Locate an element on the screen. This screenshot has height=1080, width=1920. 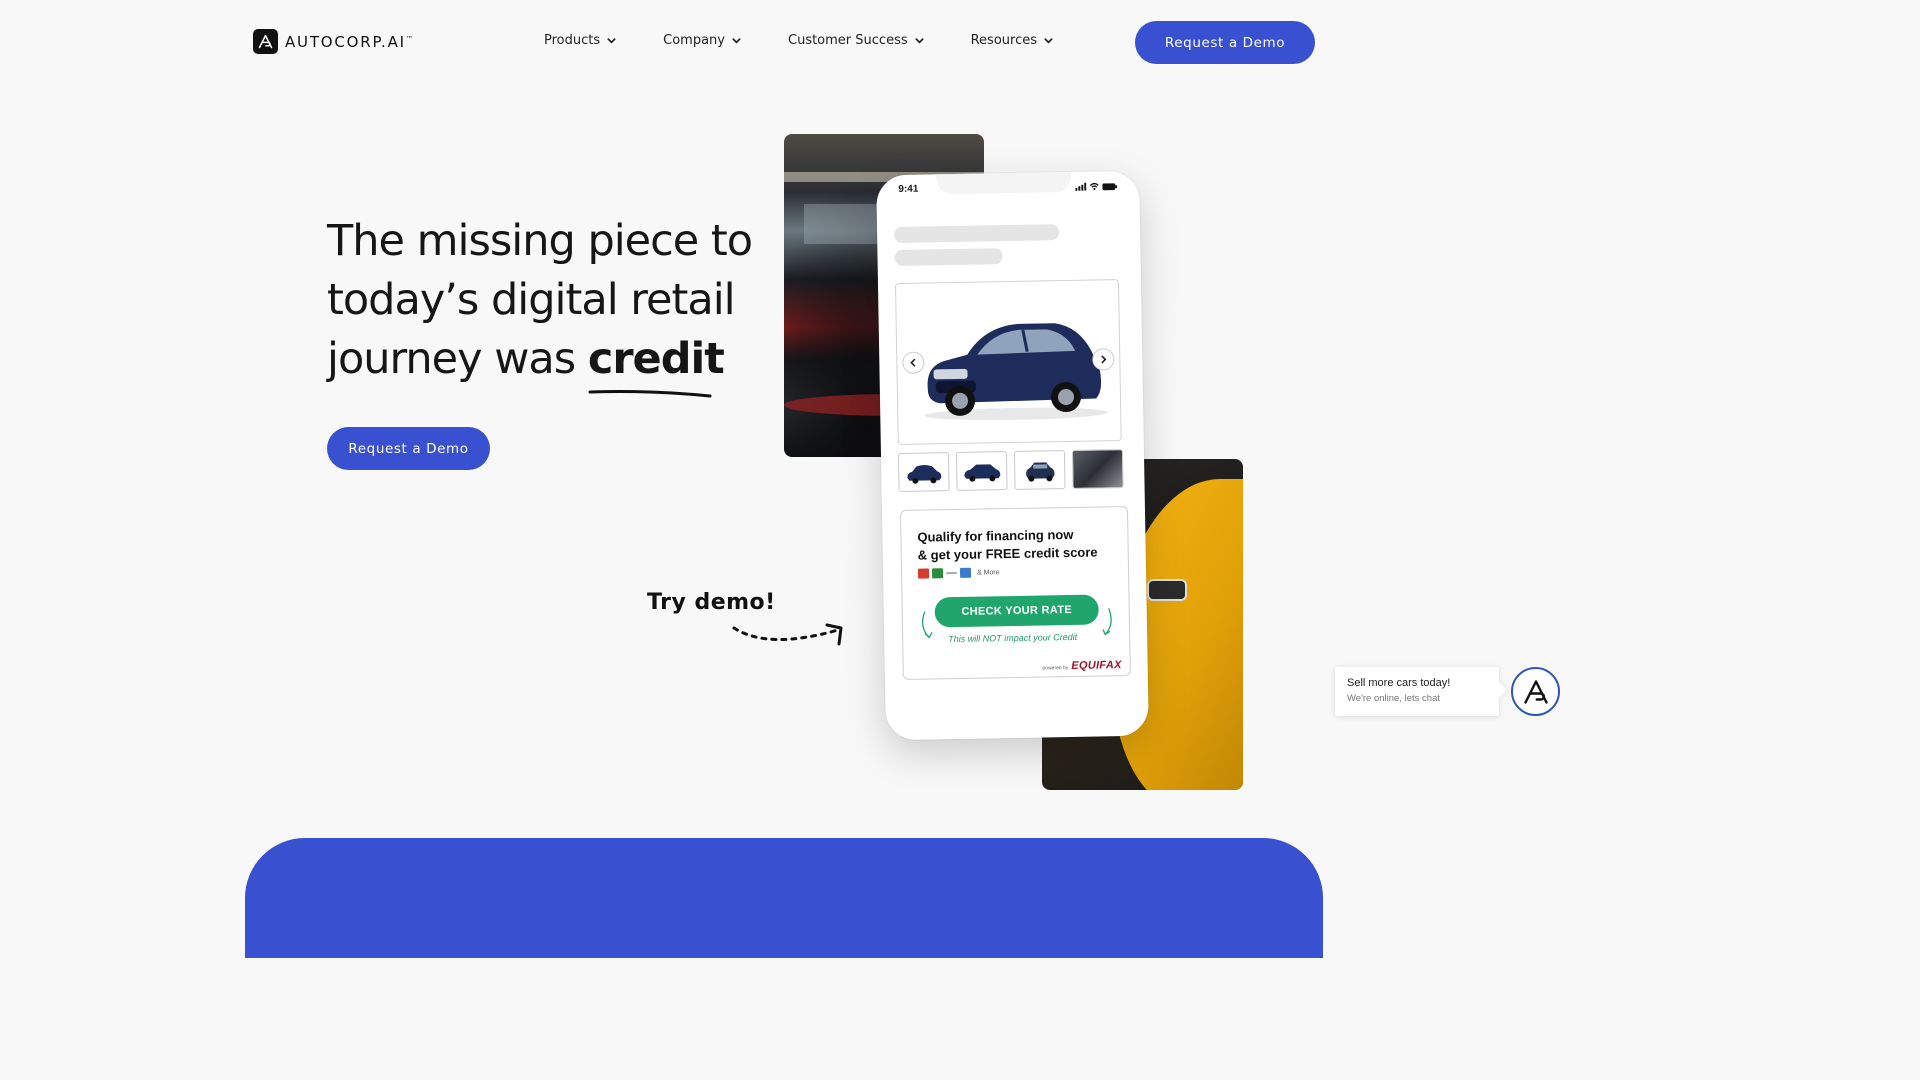
chat-subtitle: We're online, lets chat is located at coordinates (1393, 698).